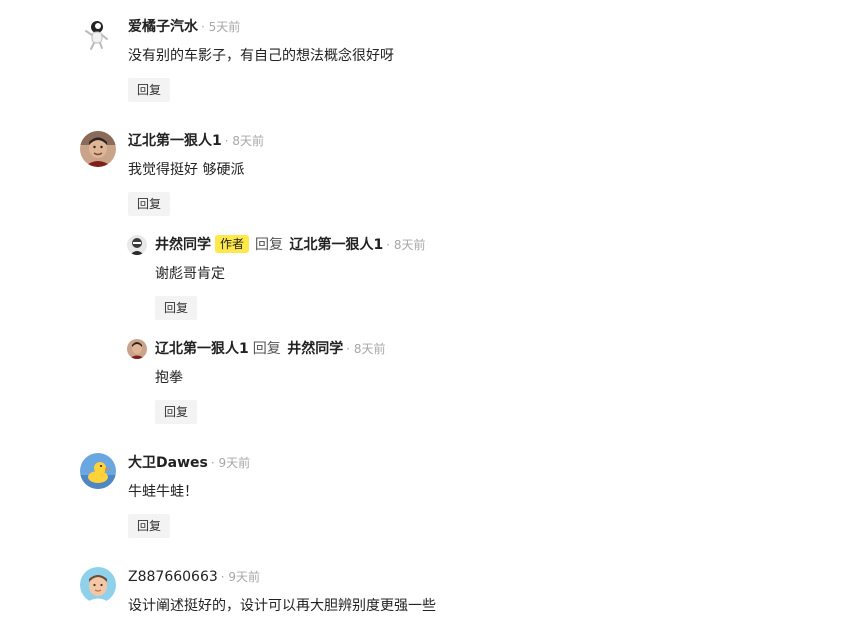  What do you see at coordinates (186, 170) in the screenshot?
I see `comment-text: 我觉得挺好 够硬派` at bounding box center [186, 170].